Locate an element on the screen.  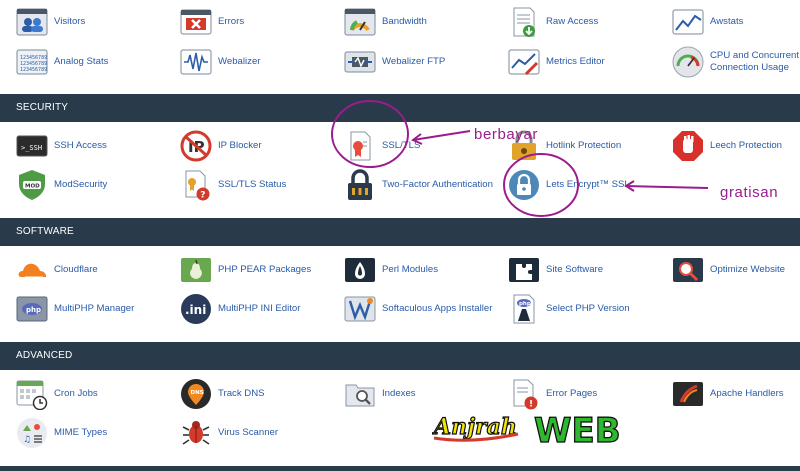
webalizer-icon is located at coordinates (196, 62).